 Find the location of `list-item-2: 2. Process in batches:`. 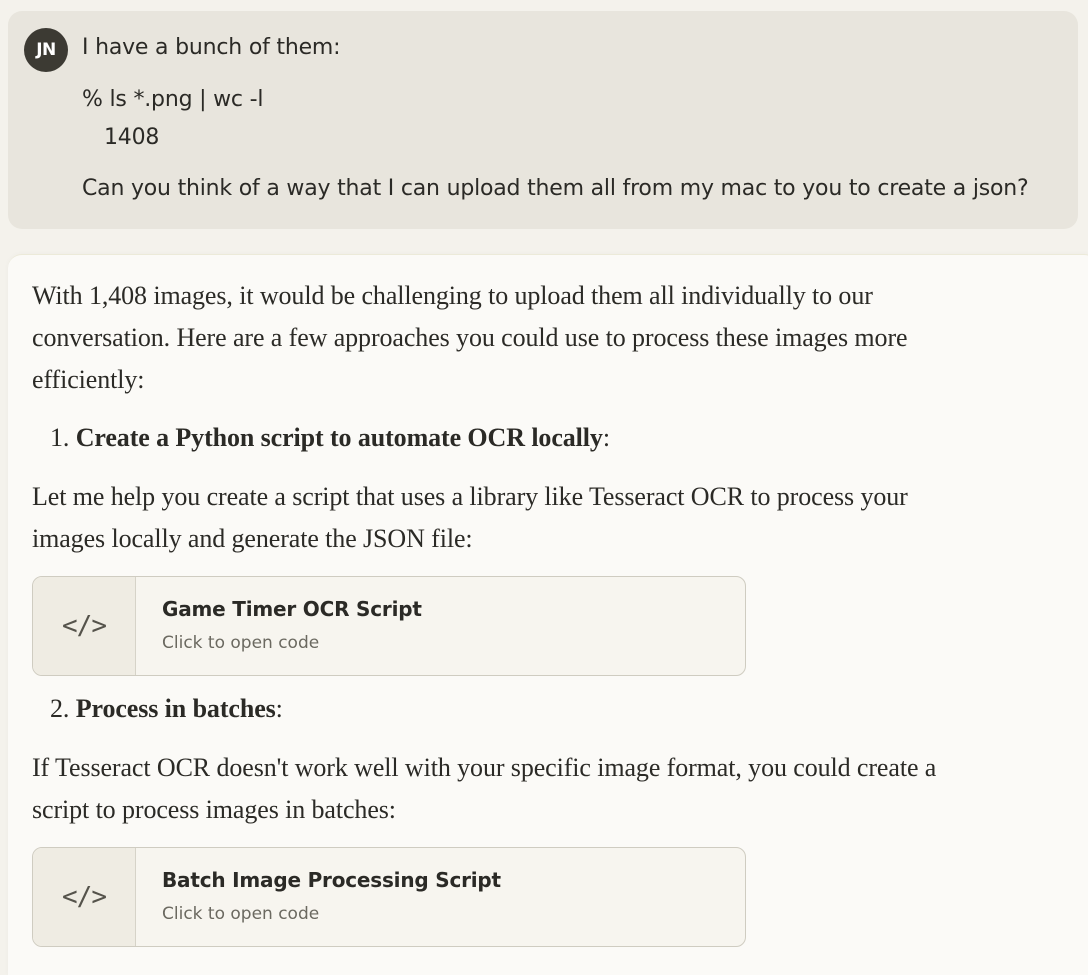

list-item-2: 2. Process in batches: is located at coordinates (166, 709).